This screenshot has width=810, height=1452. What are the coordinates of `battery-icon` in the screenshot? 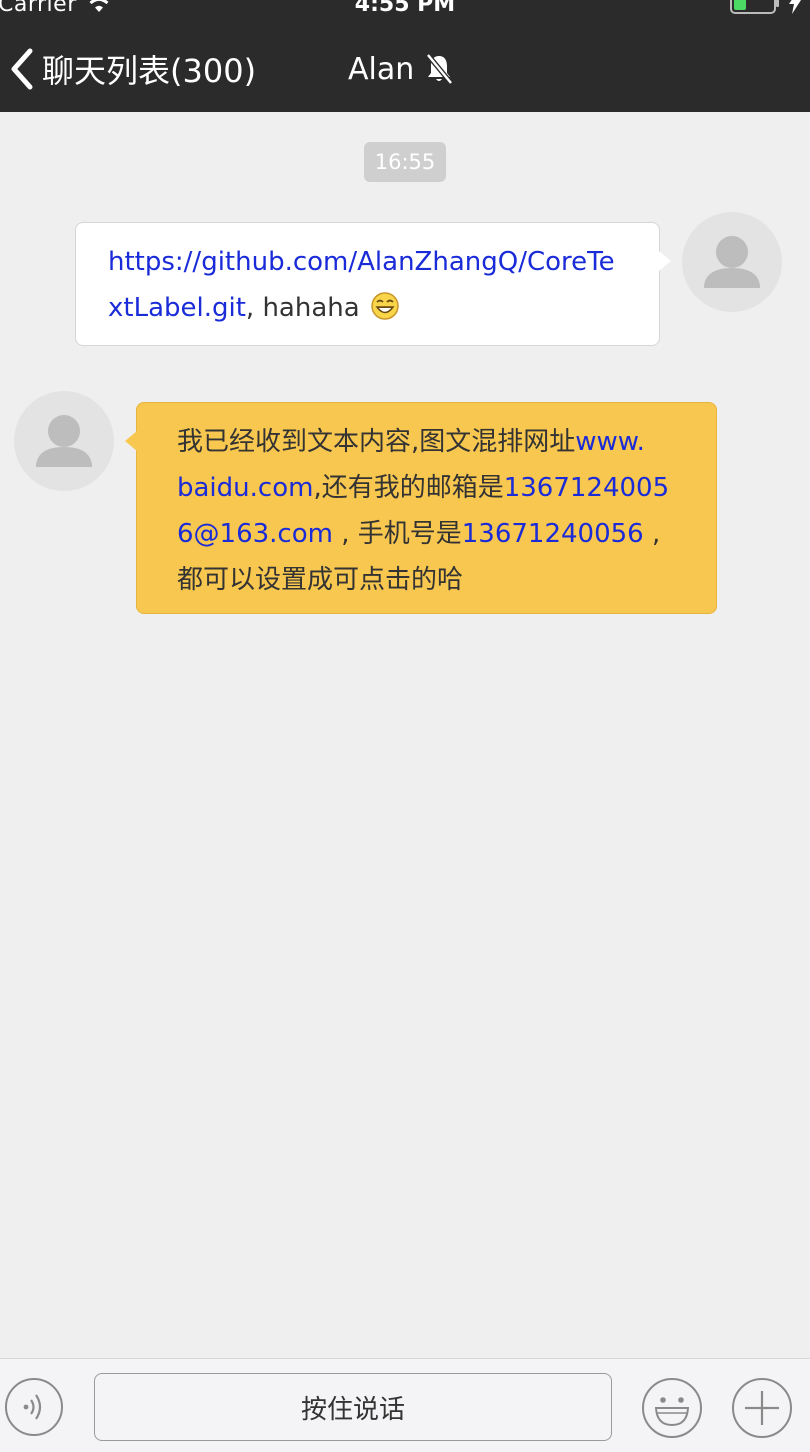 It's located at (754, 7).